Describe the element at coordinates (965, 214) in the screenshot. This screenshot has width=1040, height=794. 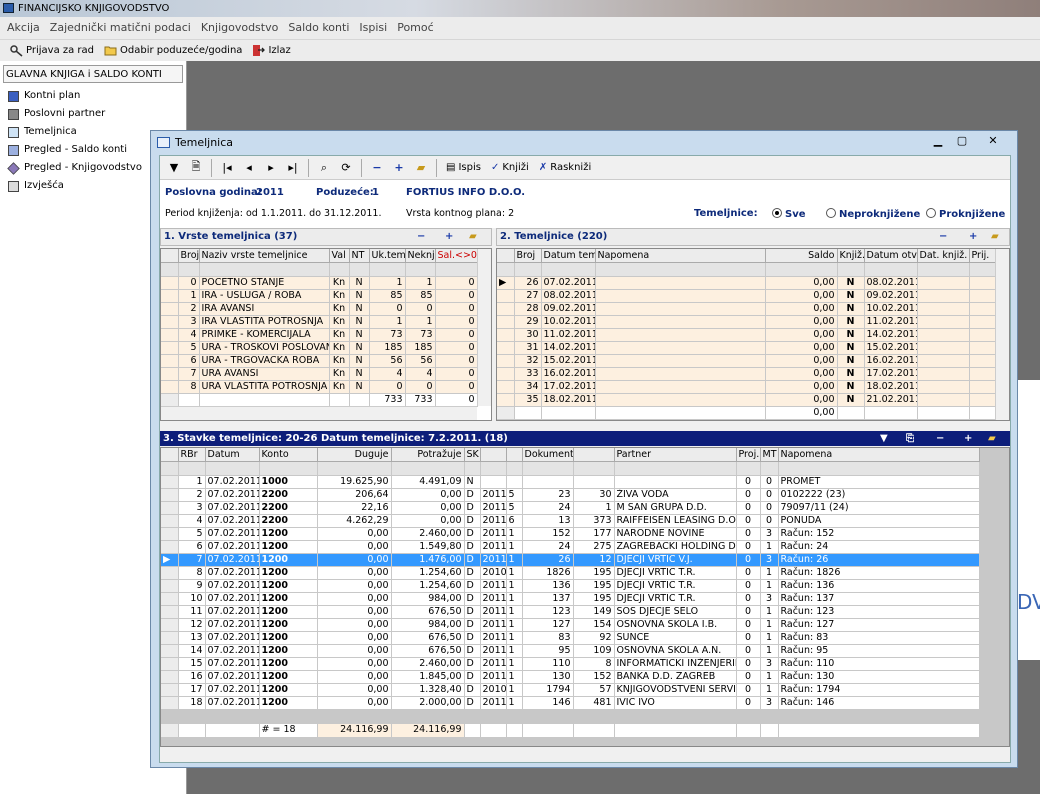
I see `filter-posted-radio: Proknjižene` at that location.